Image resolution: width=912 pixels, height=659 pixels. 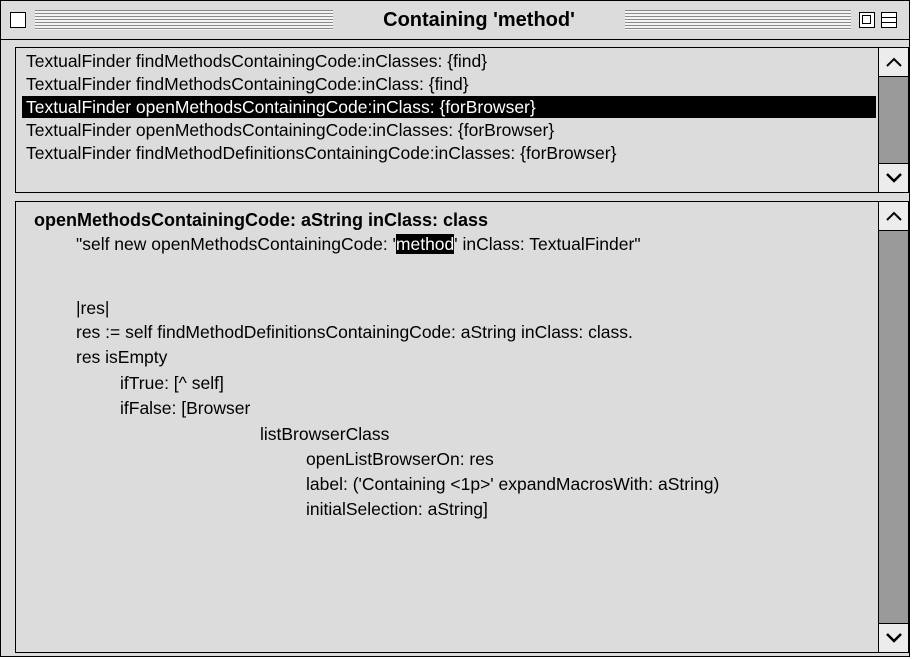 I want to click on close-box-icon, so click(x=18, y=20).